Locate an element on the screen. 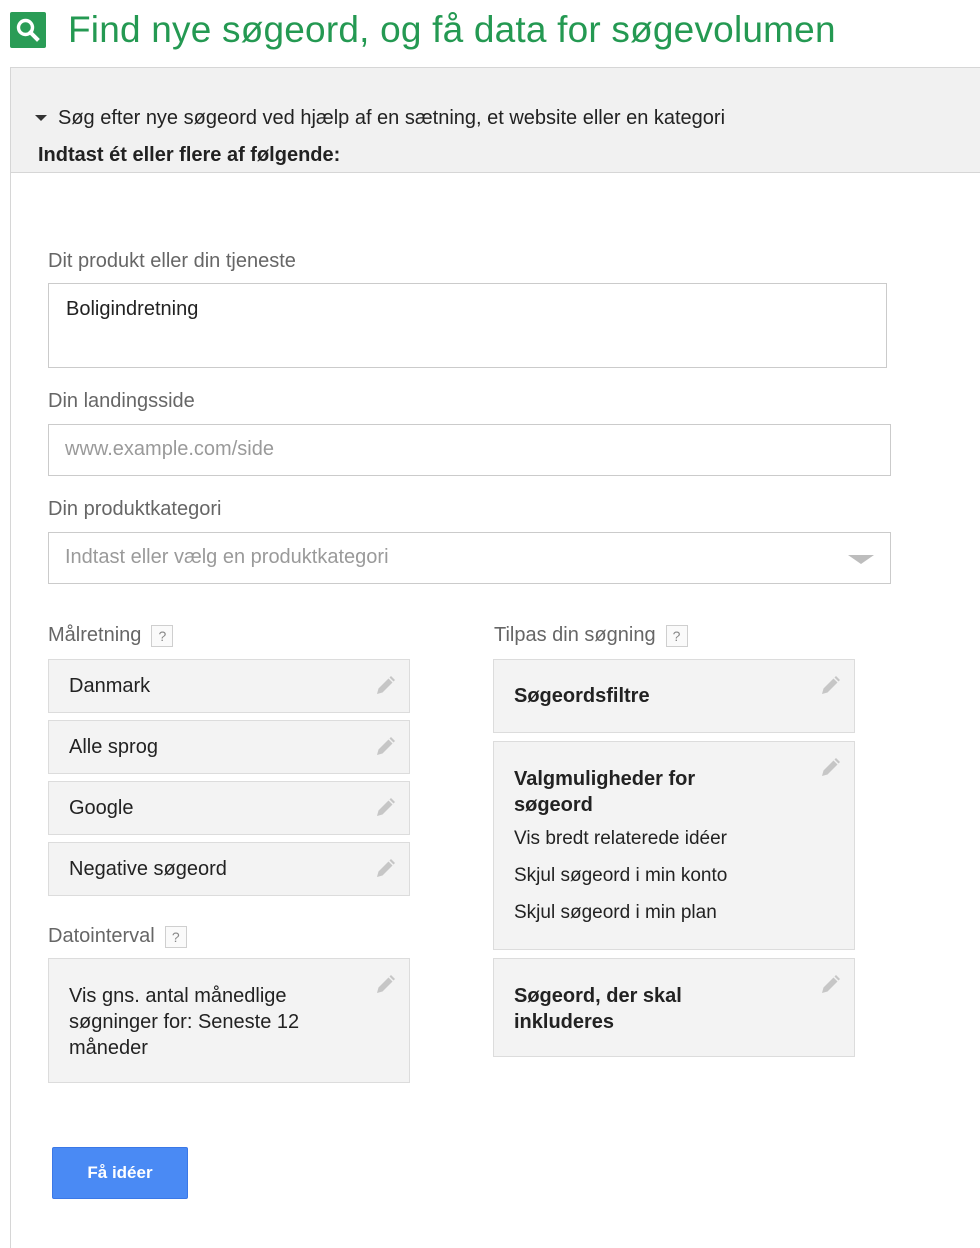 This screenshot has width=980, height=1248. targeting-network: Google is located at coordinates (229, 808).